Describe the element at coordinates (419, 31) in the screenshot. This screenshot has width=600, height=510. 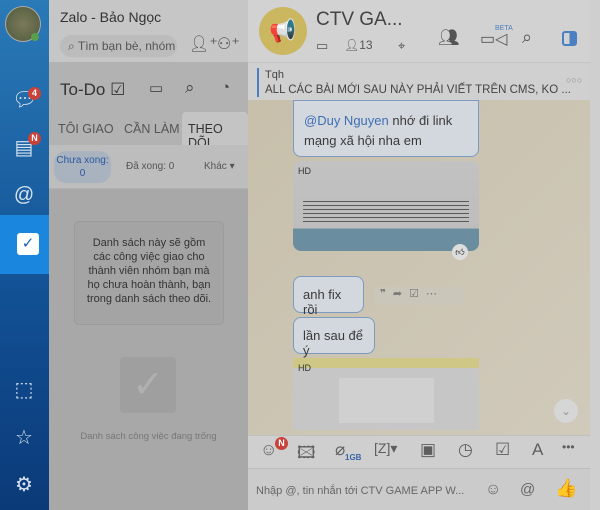
I see `chat-header: 📢 CTV GA... ▭ 👤︎13 ⌖ 👥︎ ▭◁ BETA ⌕` at that location.